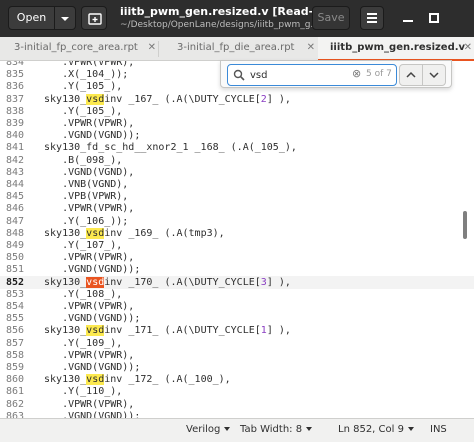 The image size is (474, 442). Describe the element at coordinates (237, 379) in the screenshot. I see `code-line: 860 sky130_vsdinv _172_ (.A(_100_),` at that location.